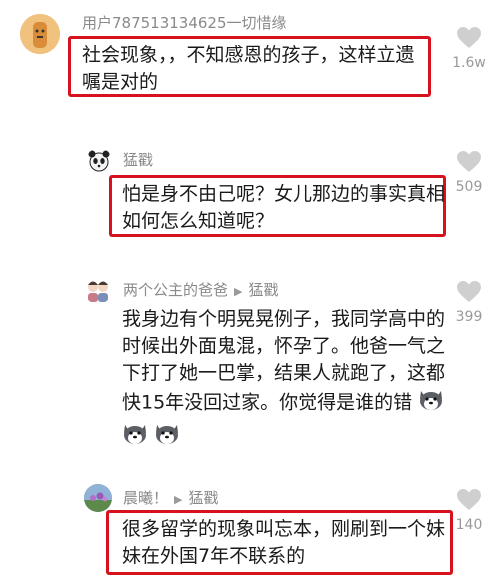  I want to click on comment-username: 两个公主的爸爸 ▶ 猛戳, so click(201, 289).